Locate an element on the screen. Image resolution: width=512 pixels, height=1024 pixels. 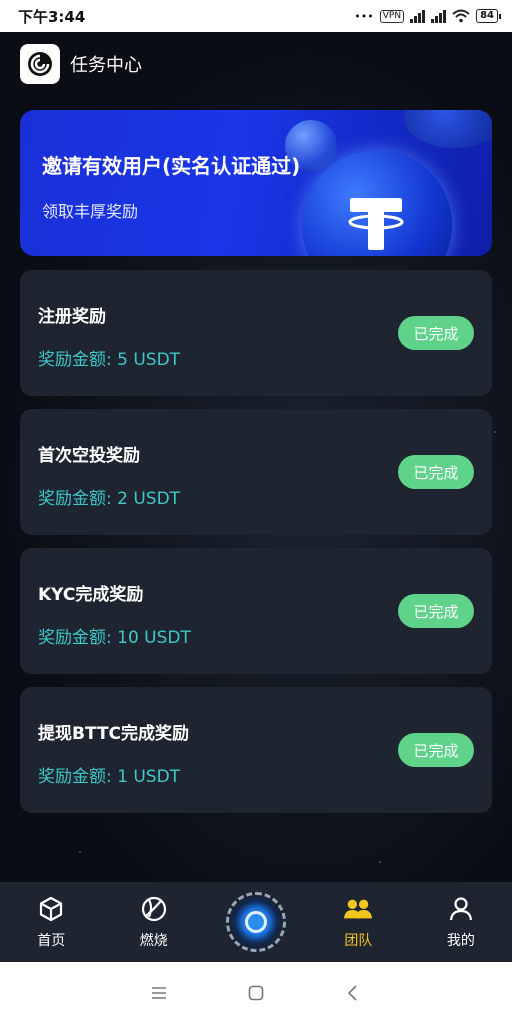
battery-icon: 84 is located at coordinates (488, 16).